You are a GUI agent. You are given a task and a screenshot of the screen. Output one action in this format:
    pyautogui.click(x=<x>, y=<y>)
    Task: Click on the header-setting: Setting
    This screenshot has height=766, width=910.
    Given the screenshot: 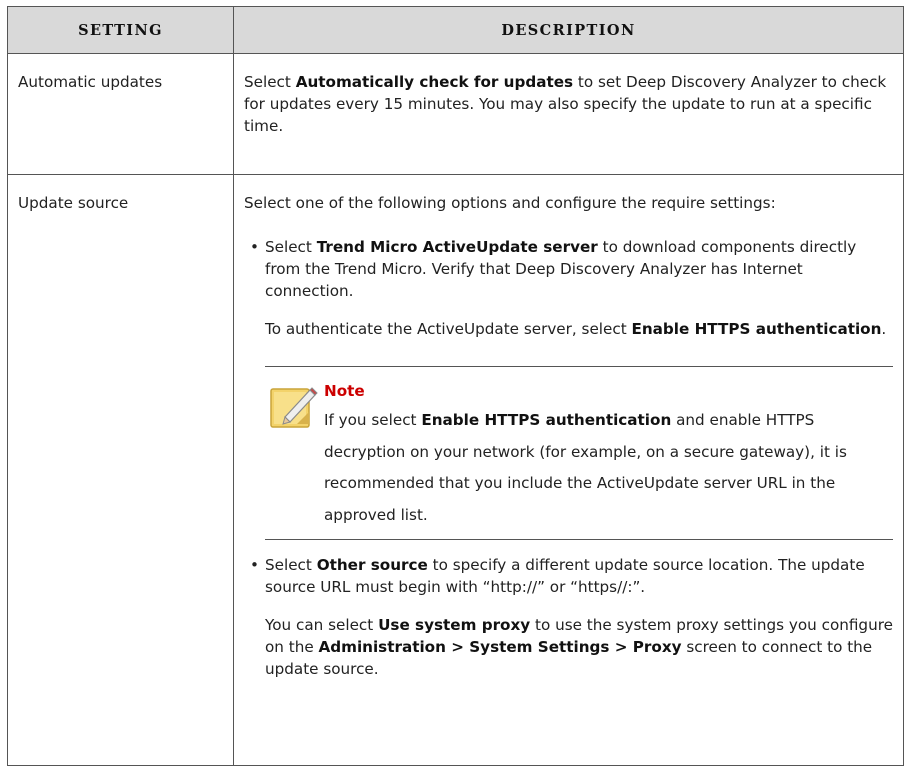 What is the action you would take?
    pyautogui.click(x=120, y=30)
    